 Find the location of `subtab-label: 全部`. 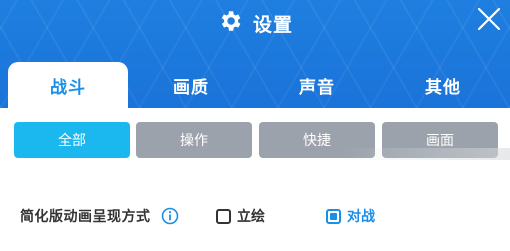

subtab-label: 全部 is located at coordinates (72, 141).